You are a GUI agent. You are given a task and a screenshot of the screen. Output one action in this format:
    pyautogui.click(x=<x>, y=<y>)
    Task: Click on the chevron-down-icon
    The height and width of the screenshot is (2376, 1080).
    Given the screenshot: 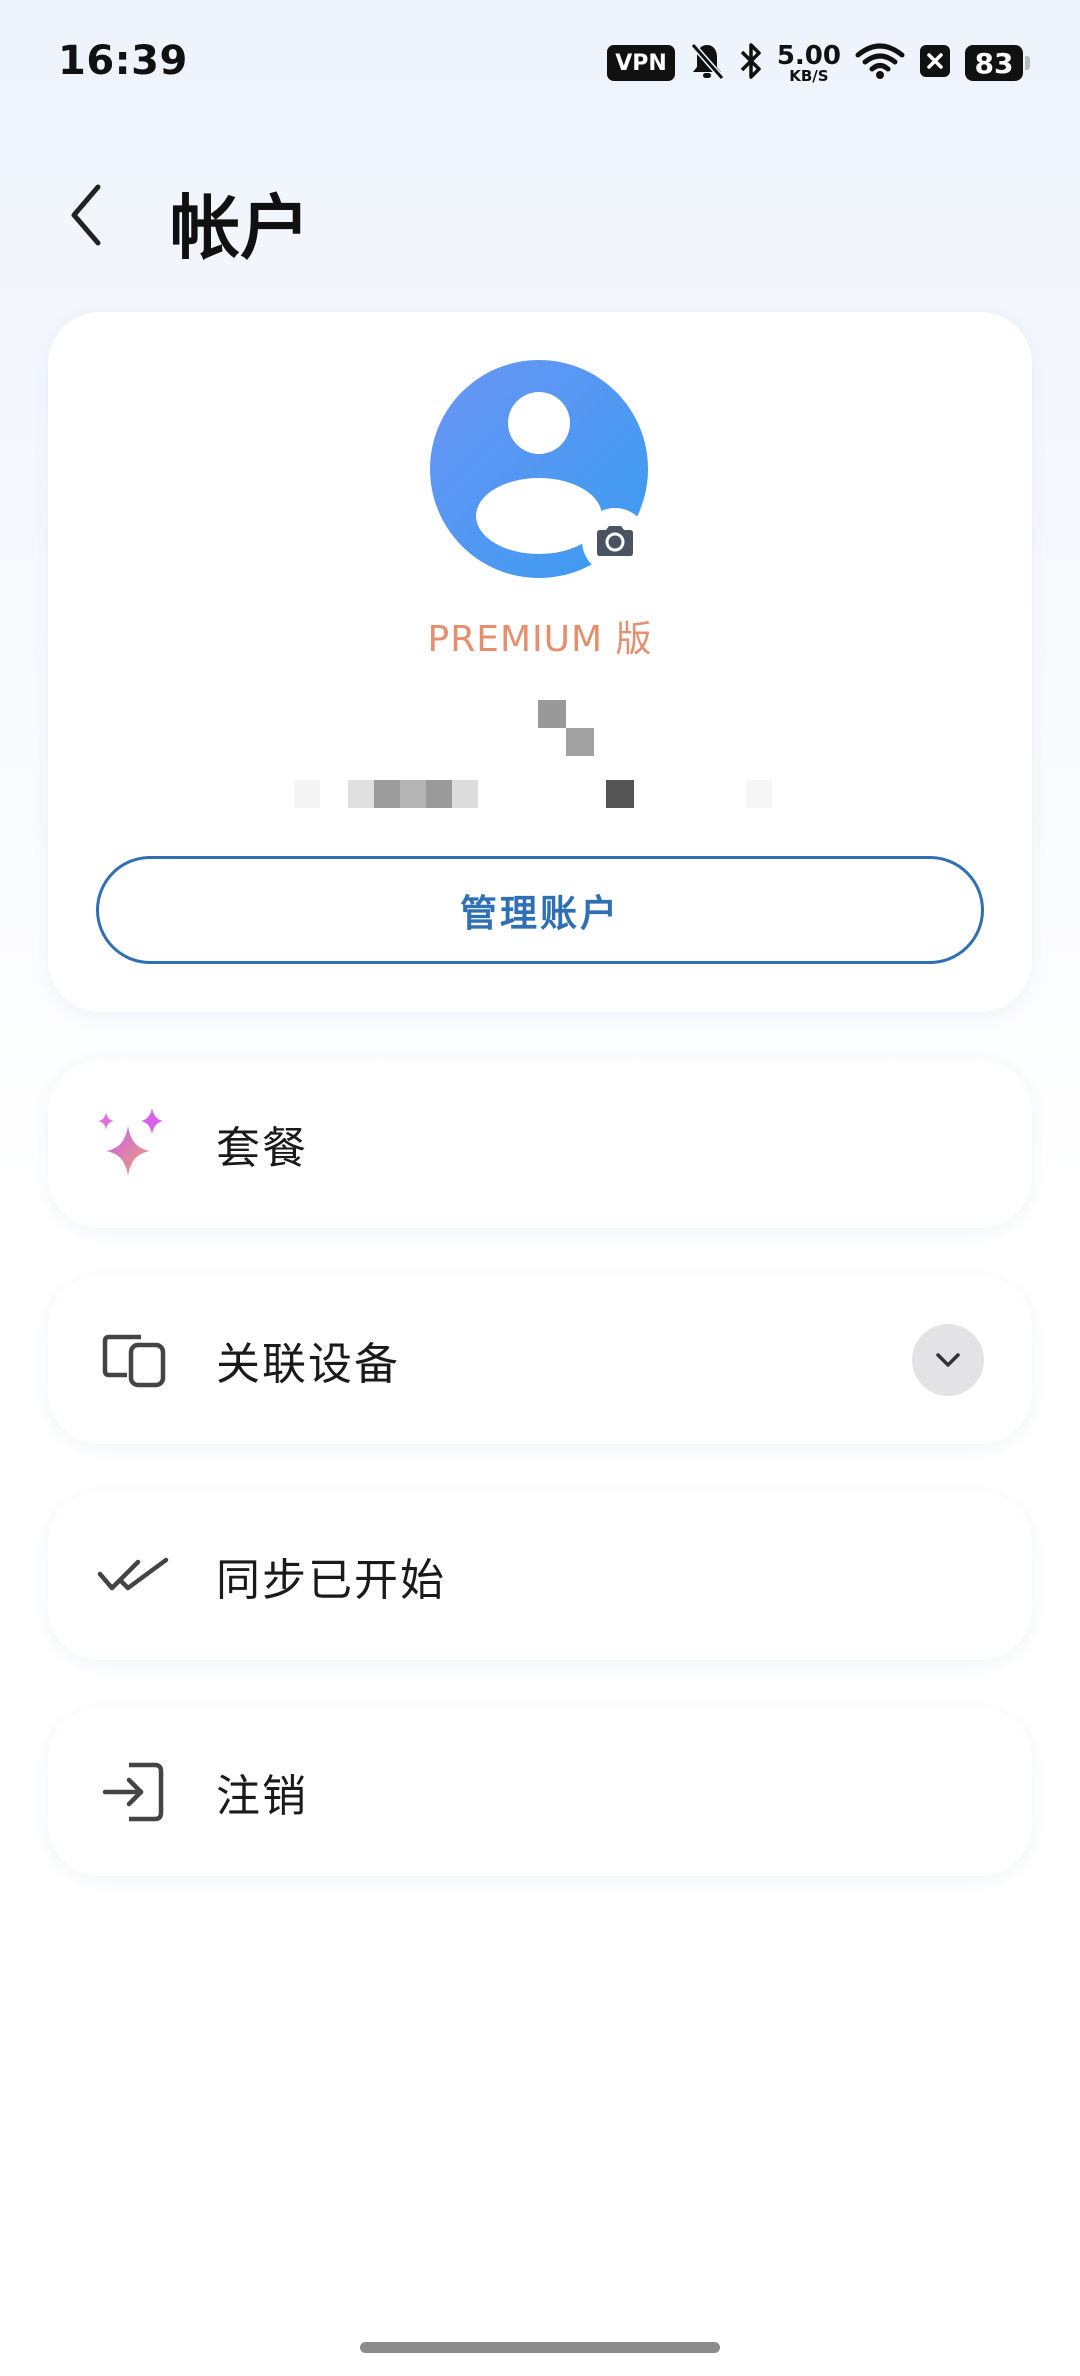 What is the action you would take?
    pyautogui.click(x=948, y=1360)
    